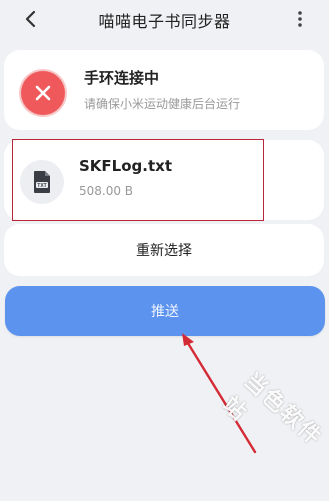  I want to click on more-options-icon, so click(300, 19).